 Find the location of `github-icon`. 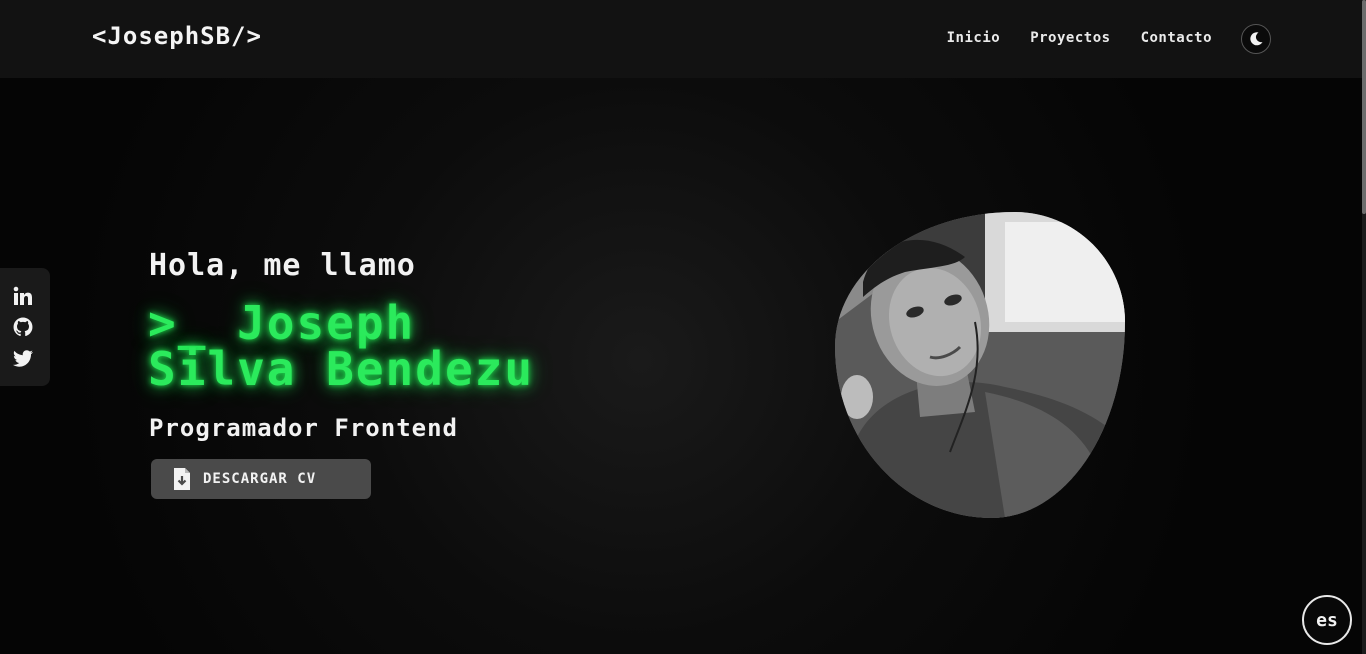

github-icon is located at coordinates (23, 327).